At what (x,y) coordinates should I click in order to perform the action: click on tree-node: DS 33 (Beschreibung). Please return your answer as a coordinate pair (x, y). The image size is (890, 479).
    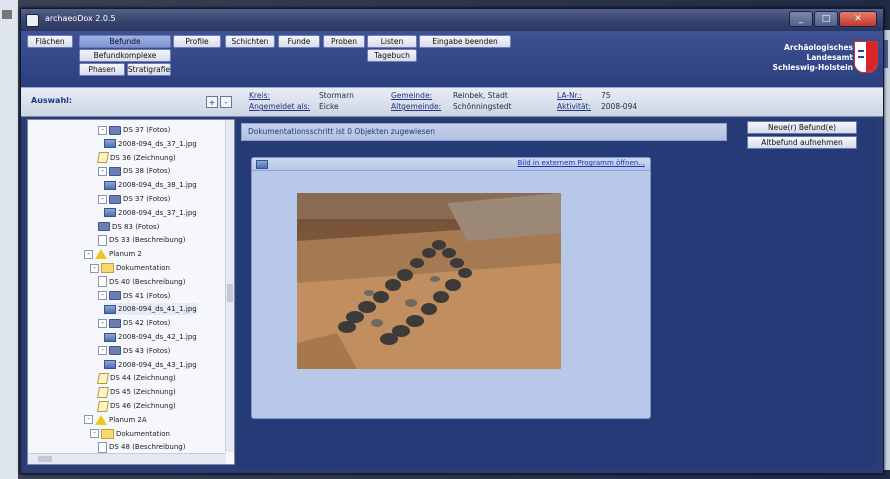
    Looking at the image, I should click on (141, 240).